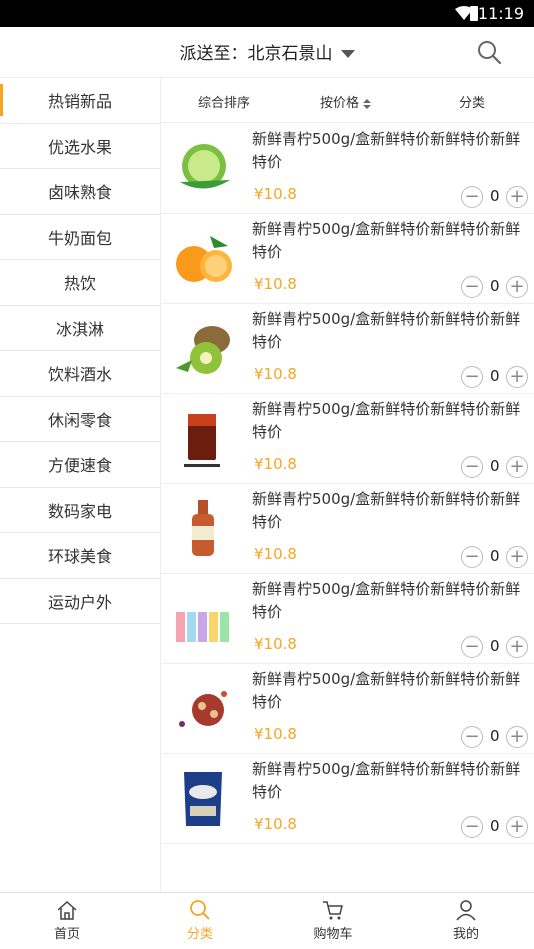 This screenshot has width=534, height=949. Describe the element at coordinates (67, 910) in the screenshot. I see `home-icon` at that location.